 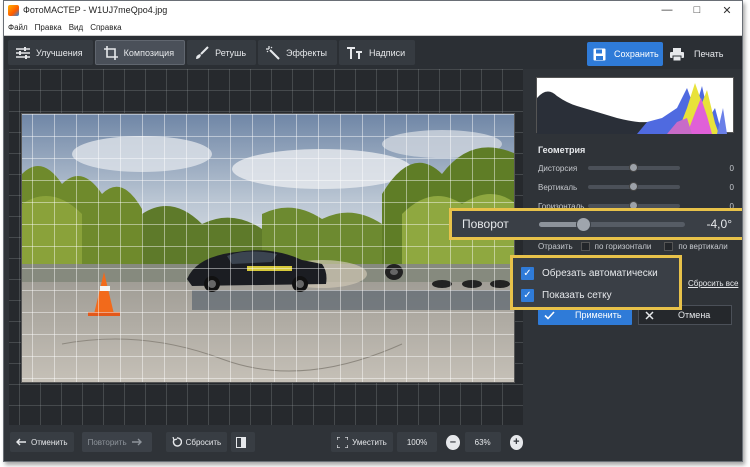 What do you see at coordinates (202, 52) in the screenshot?
I see `brush-icon` at bounding box center [202, 52].